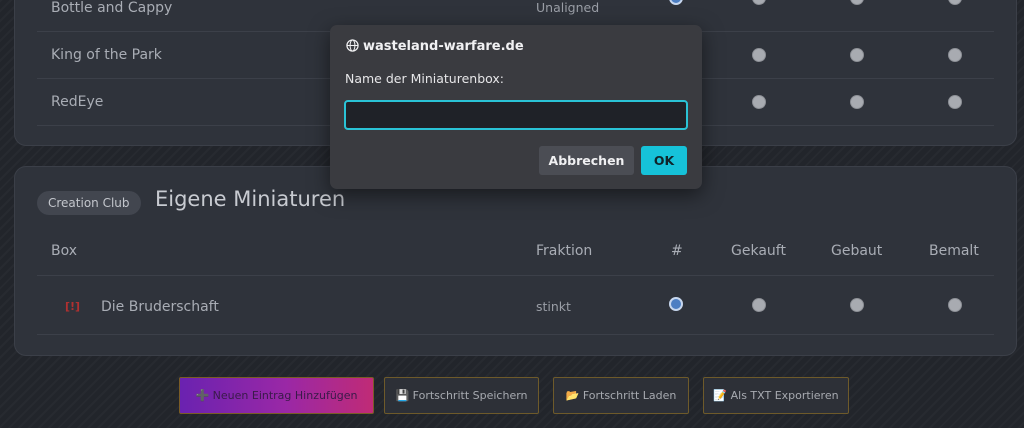 The height and width of the screenshot is (428, 1024). I want to click on header-bought: Gekauft, so click(758, 251).